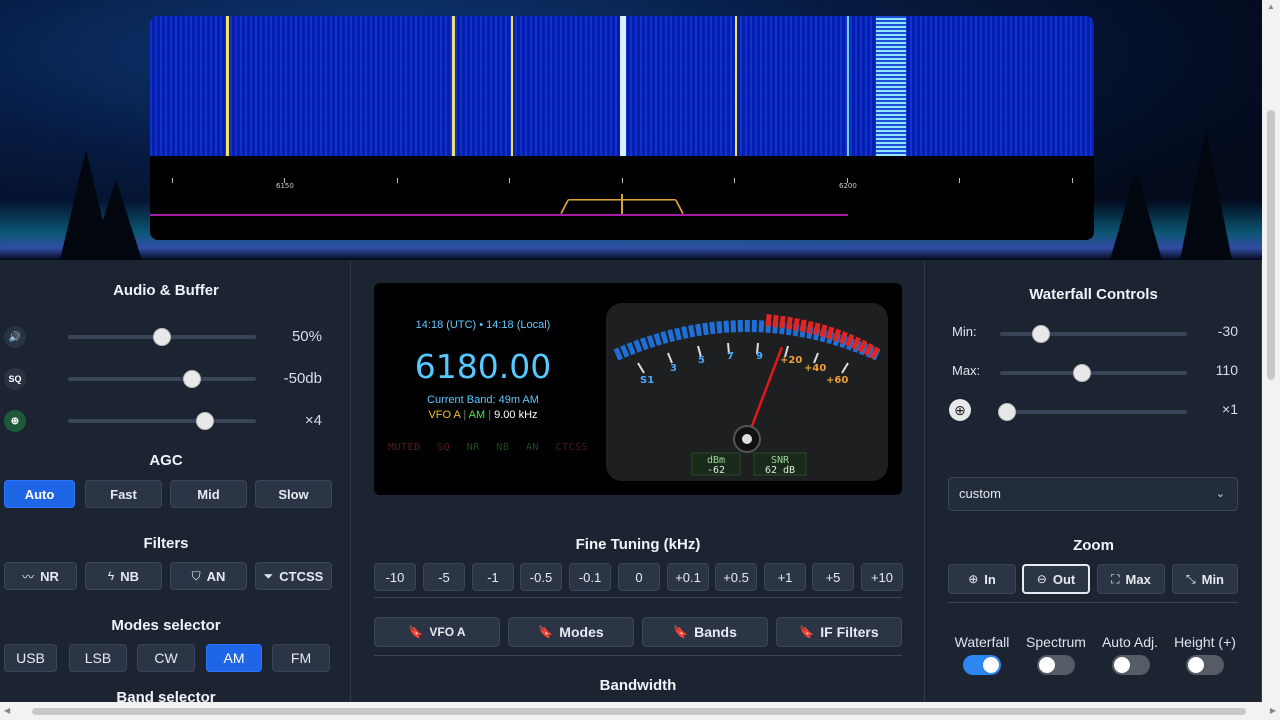 Image resolution: width=1280 pixels, height=720 pixels. I want to click on max-slider-track, so click(1093, 373).